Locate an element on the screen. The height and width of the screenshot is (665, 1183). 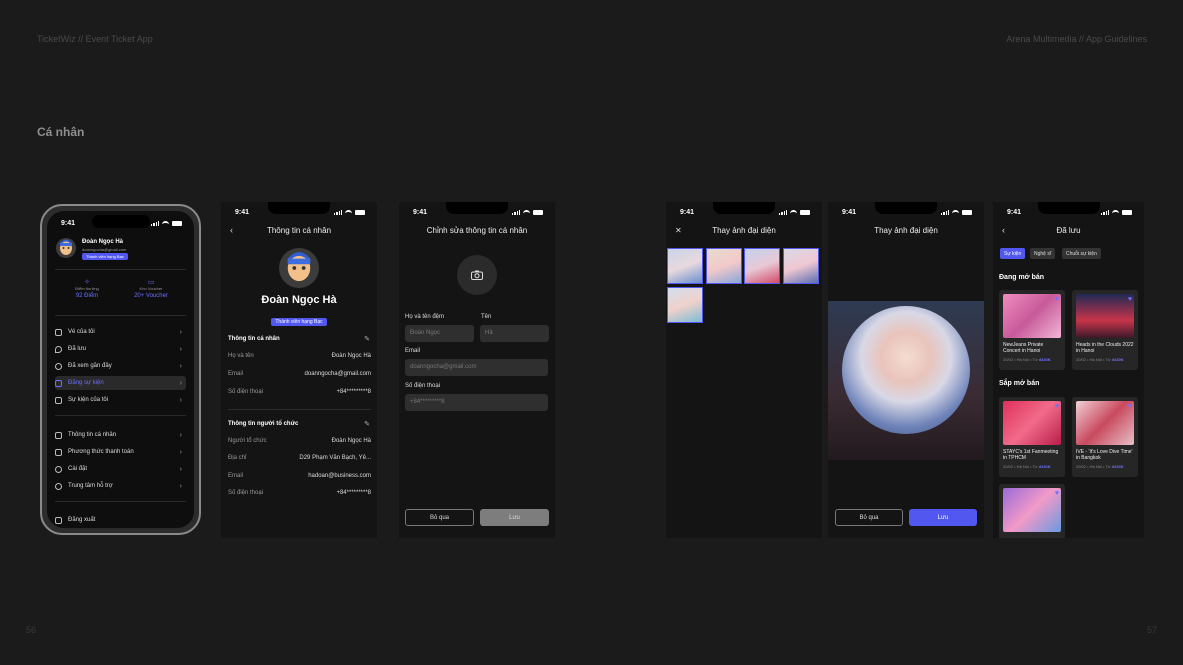
voucher-icon: ▭ is located at coordinates (151, 282).